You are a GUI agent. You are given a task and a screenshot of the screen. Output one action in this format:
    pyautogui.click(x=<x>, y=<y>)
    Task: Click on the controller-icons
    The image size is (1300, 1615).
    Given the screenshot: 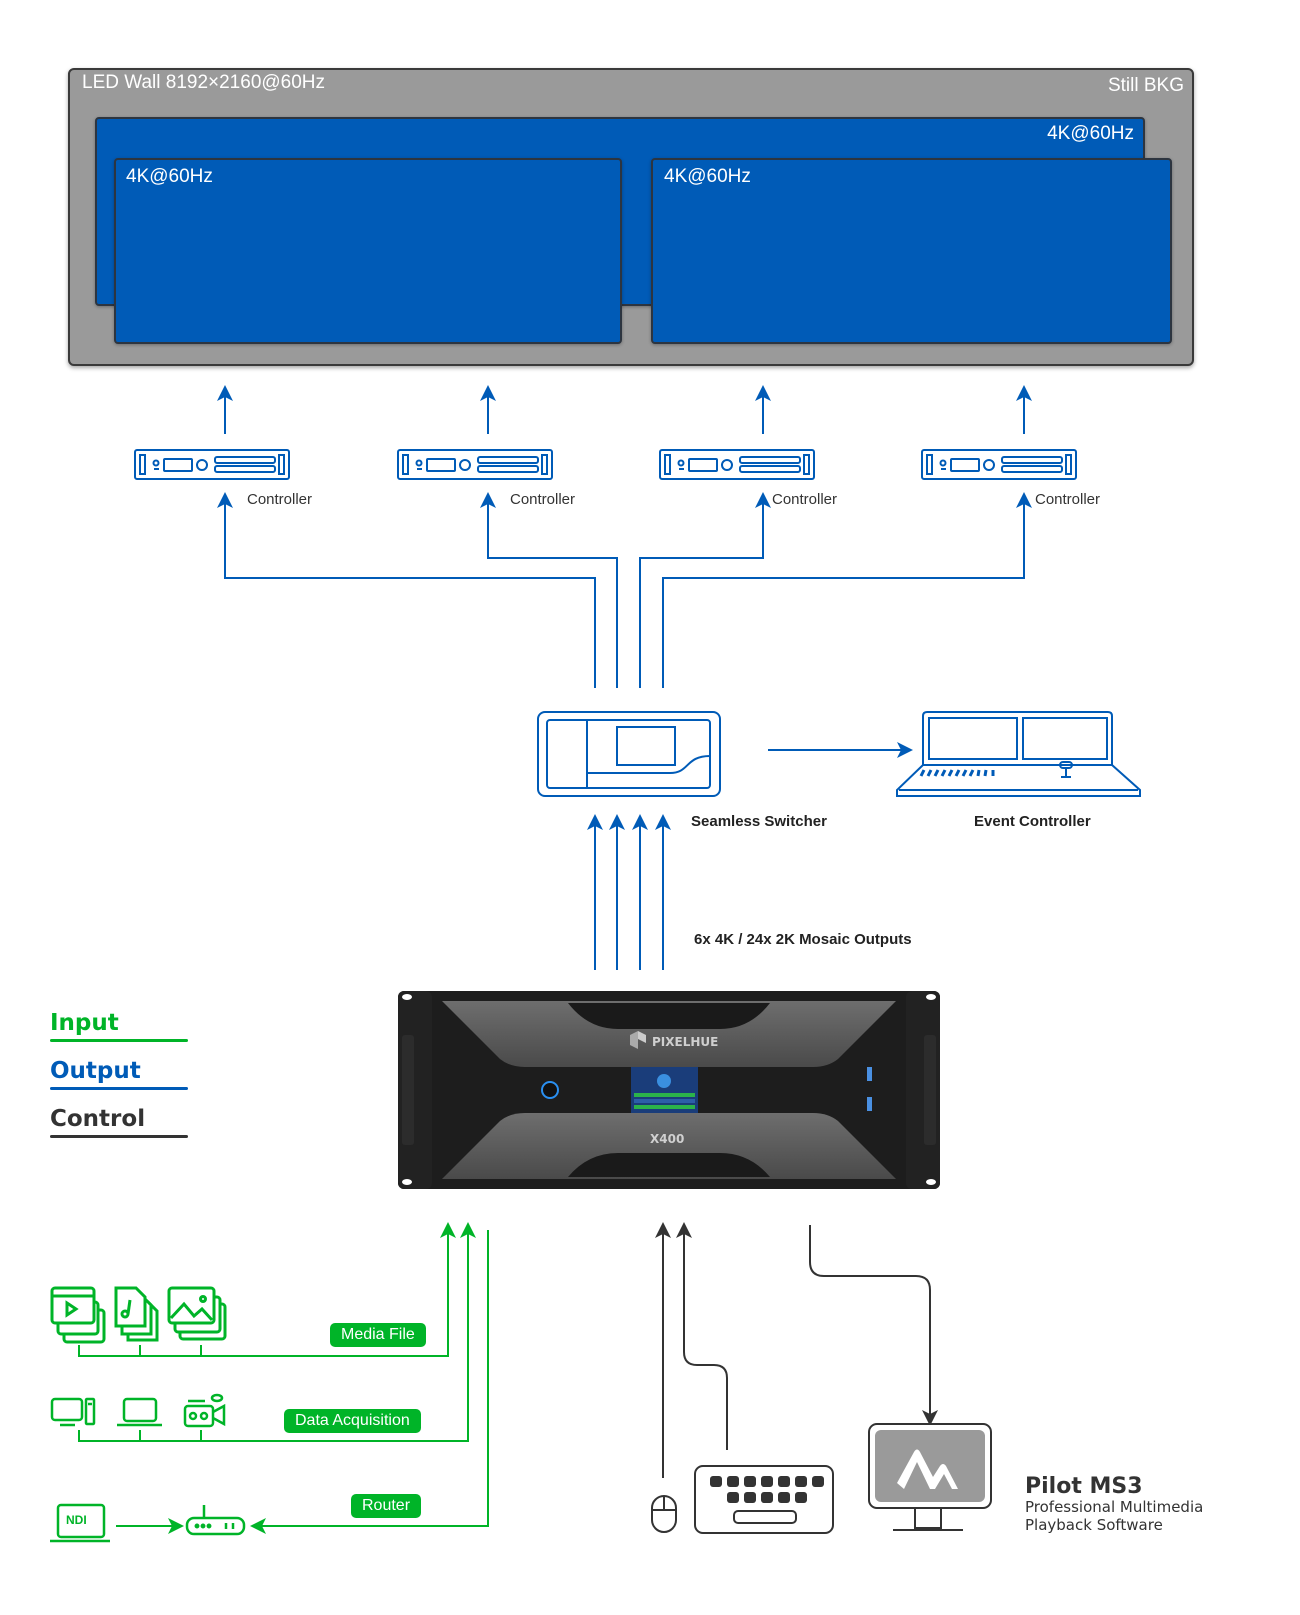 What is the action you would take?
    pyautogui.click(x=605, y=464)
    